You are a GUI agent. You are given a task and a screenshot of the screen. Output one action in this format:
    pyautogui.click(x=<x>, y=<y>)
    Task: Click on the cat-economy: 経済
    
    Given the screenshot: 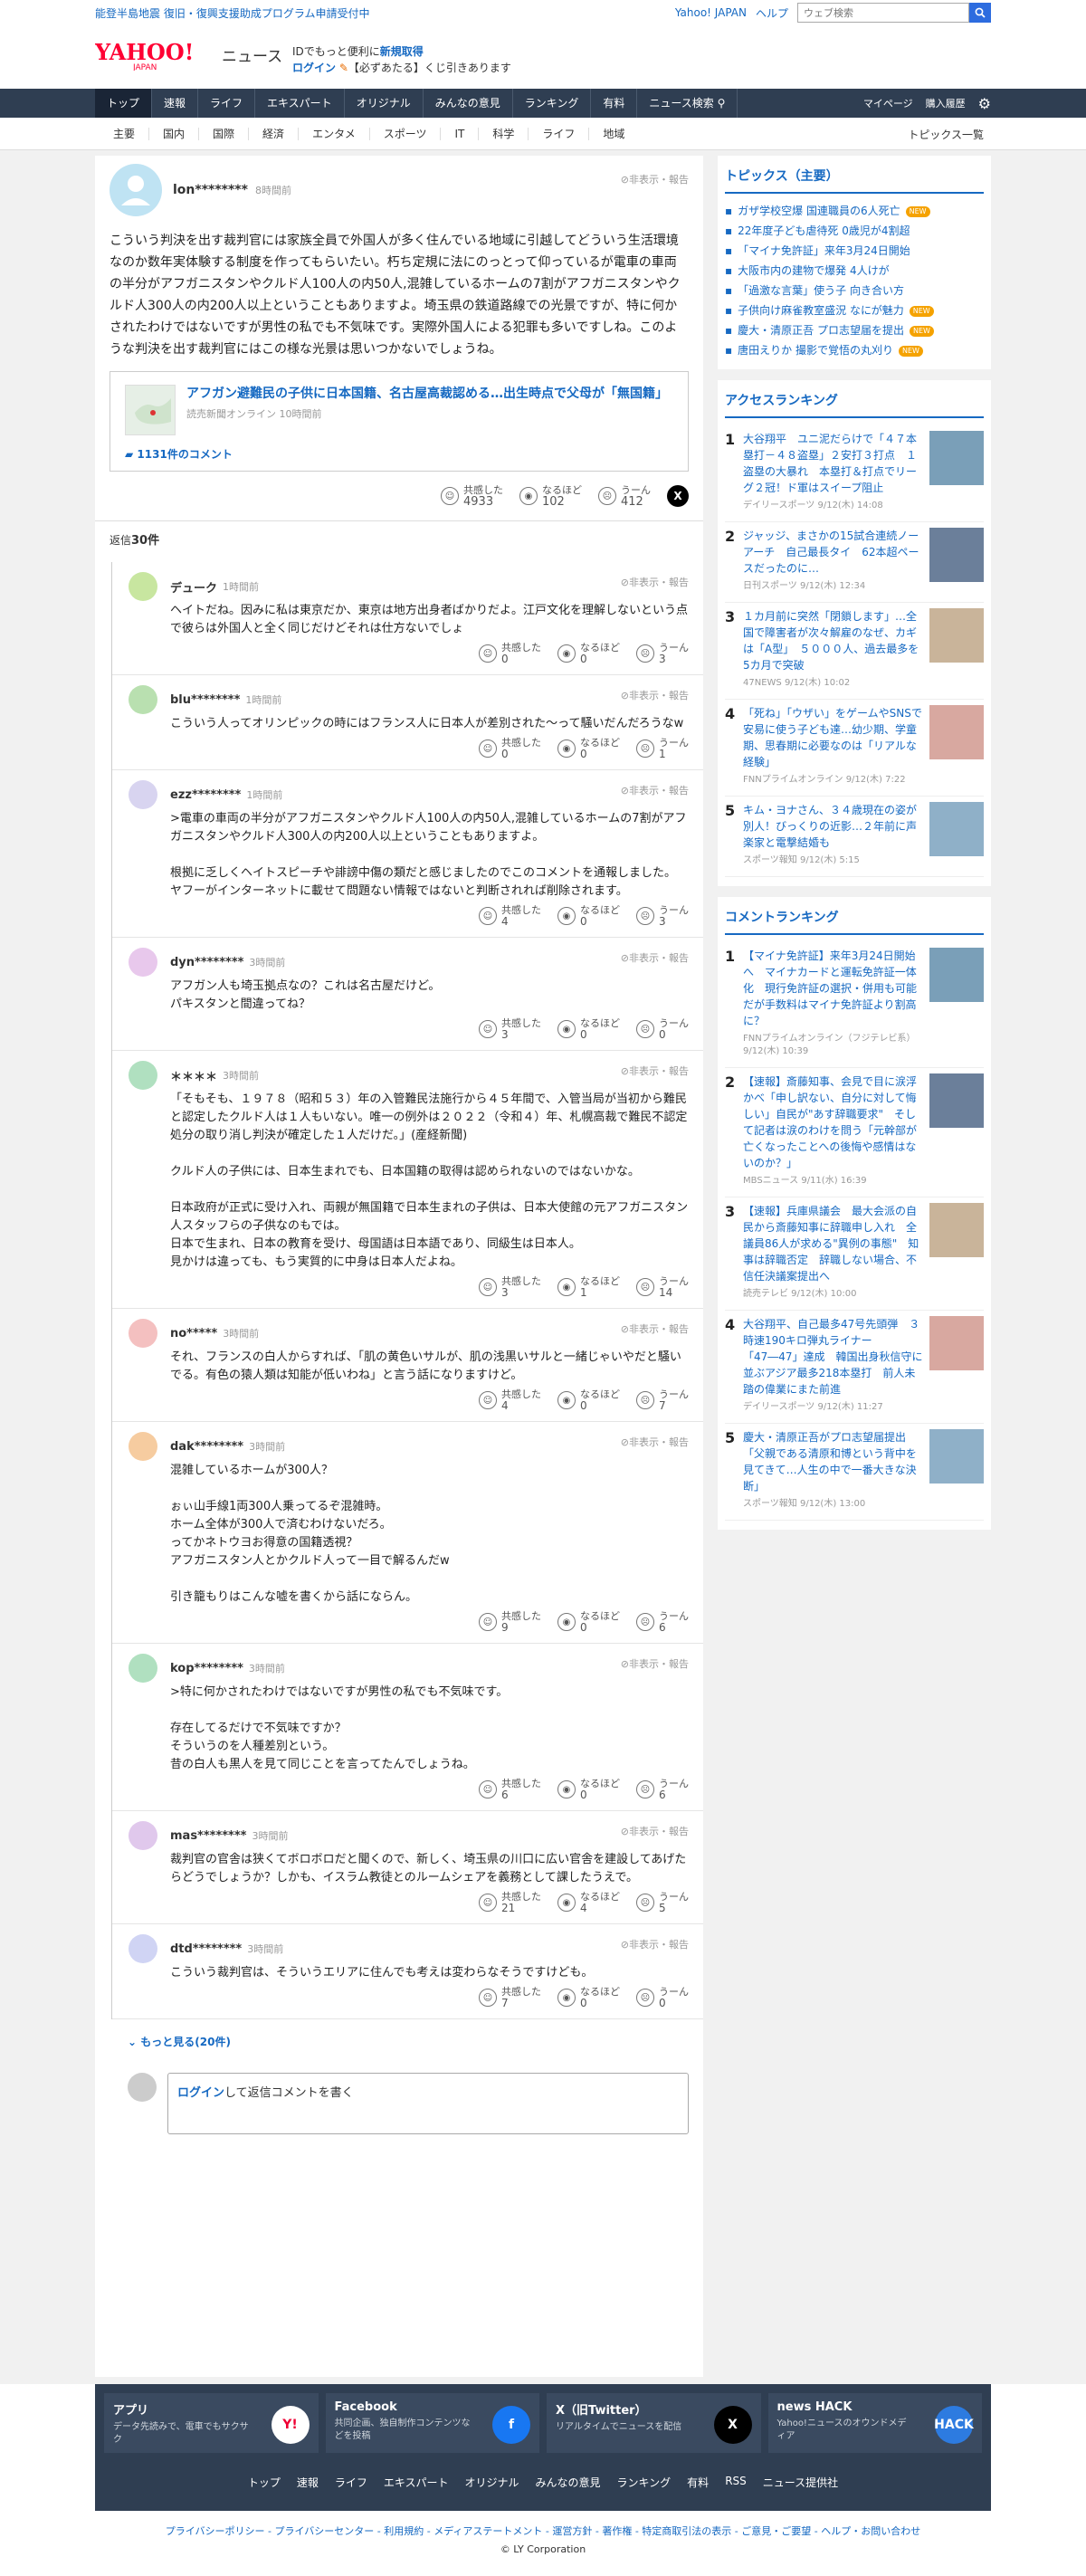 What is the action you would take?
    pyautogui.click(x=275, y=134)
    